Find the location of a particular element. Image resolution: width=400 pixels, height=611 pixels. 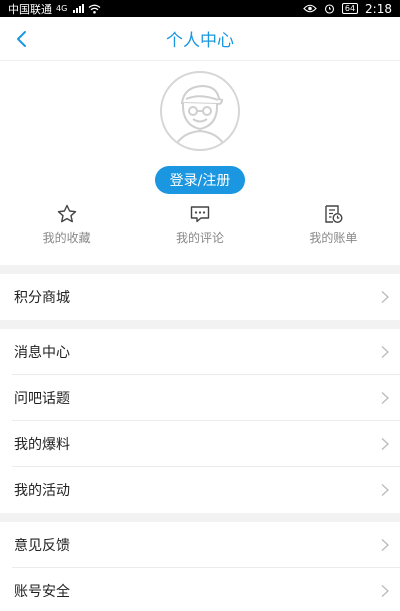

quick-label: 我的收藏 is located at coordinates (66, 238).